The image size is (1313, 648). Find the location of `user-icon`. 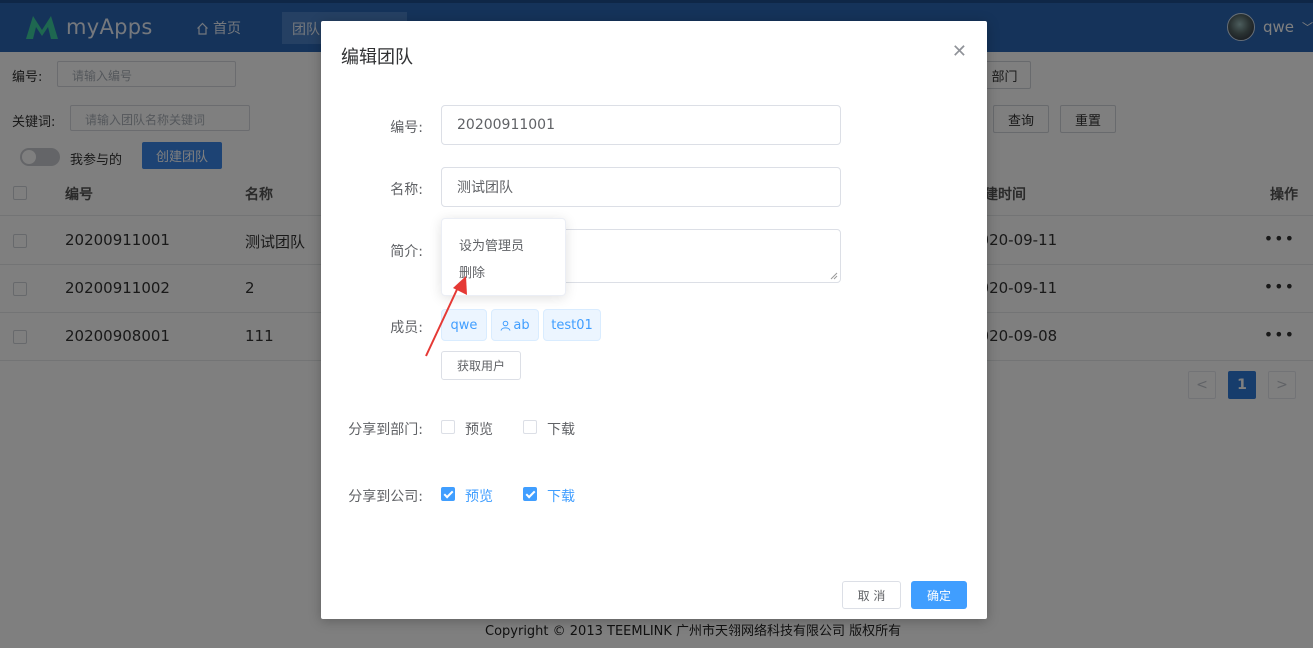

user-icon is located at coordinates (505, 325).